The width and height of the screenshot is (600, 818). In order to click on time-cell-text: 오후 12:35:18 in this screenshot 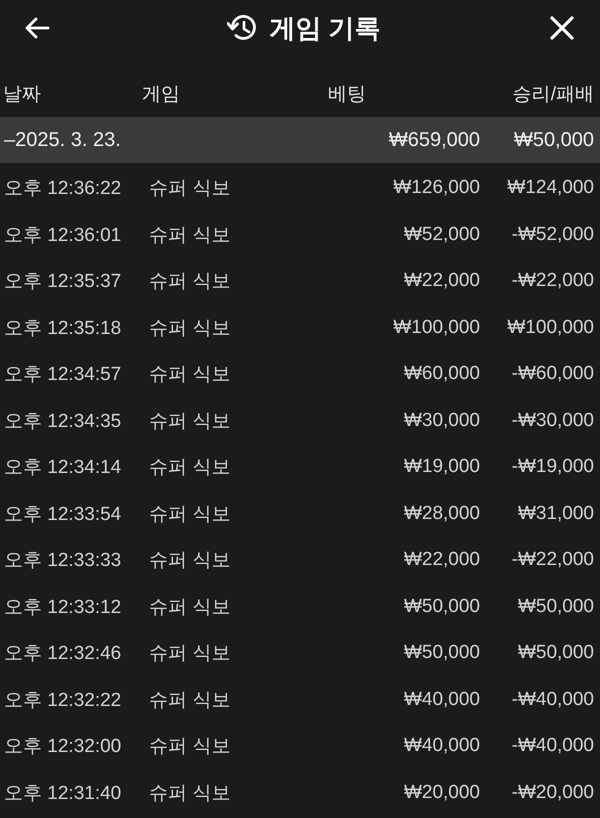, I will do `click(63, 328)`.